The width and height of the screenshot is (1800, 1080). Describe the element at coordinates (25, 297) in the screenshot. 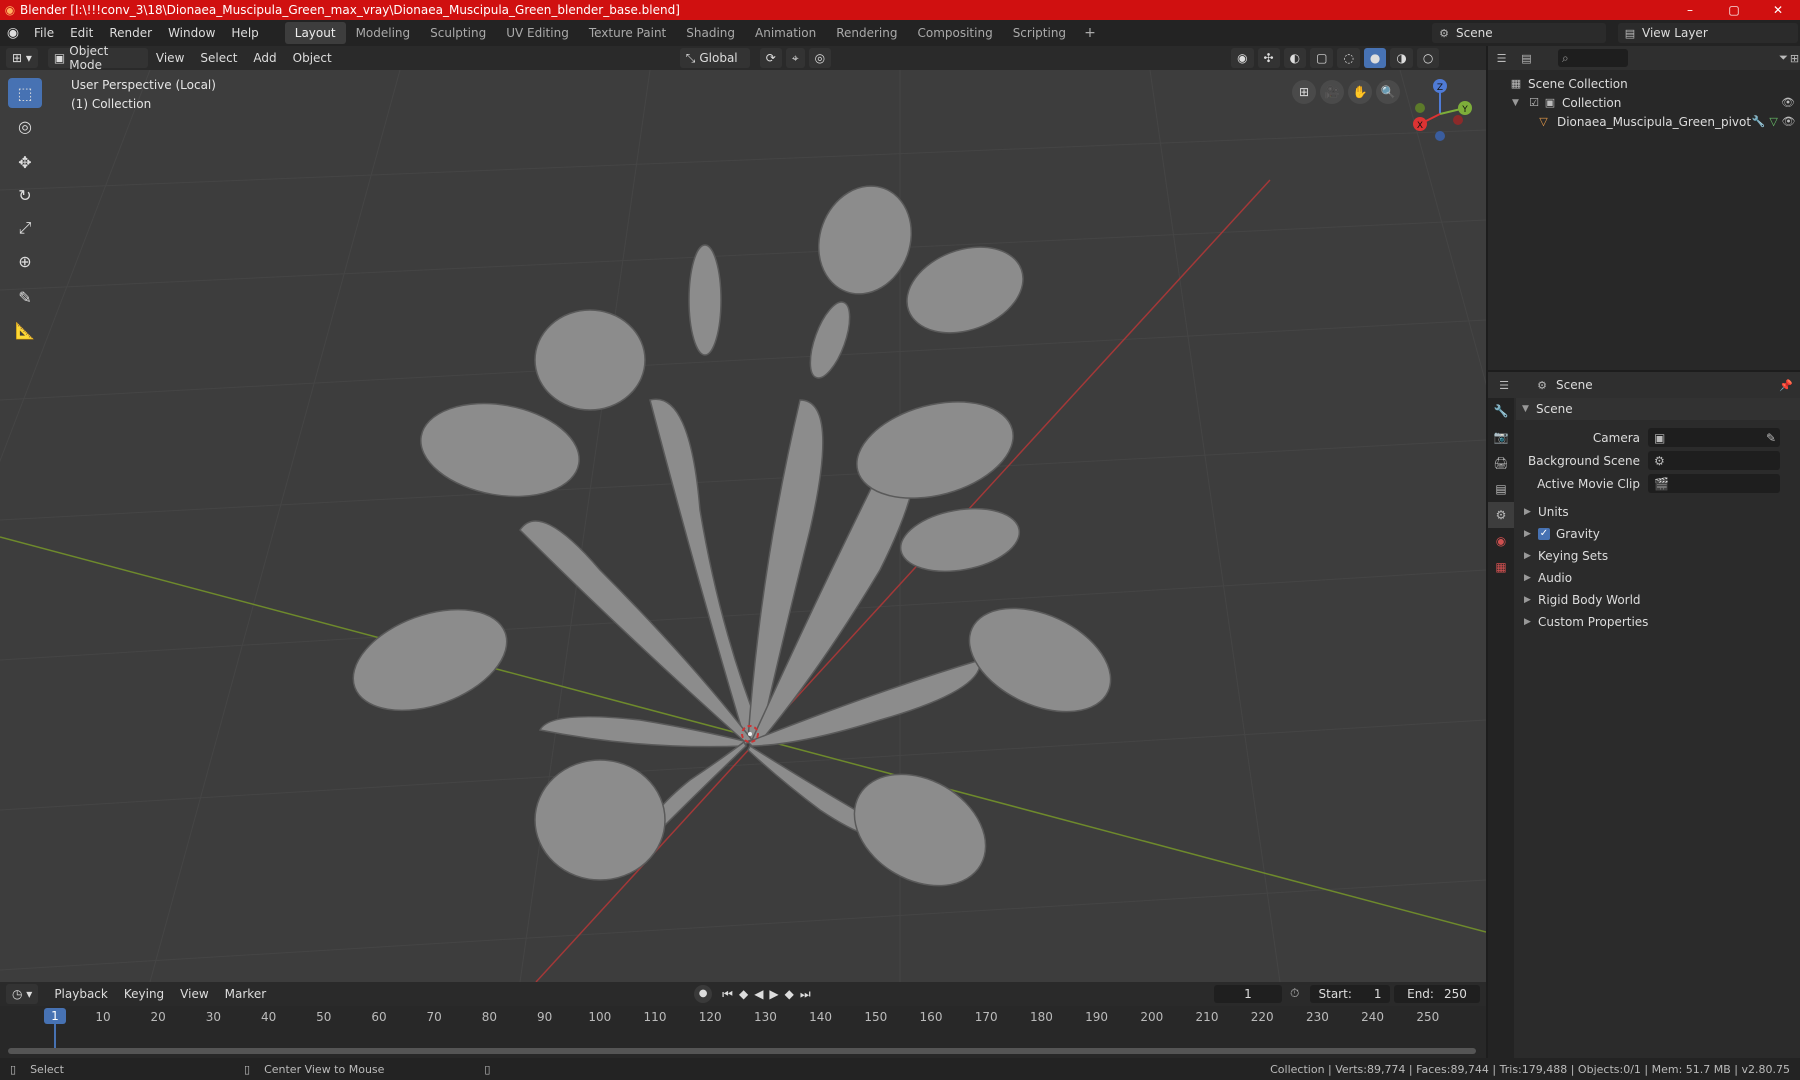

I see `annotate-tool: ✎` at that location.